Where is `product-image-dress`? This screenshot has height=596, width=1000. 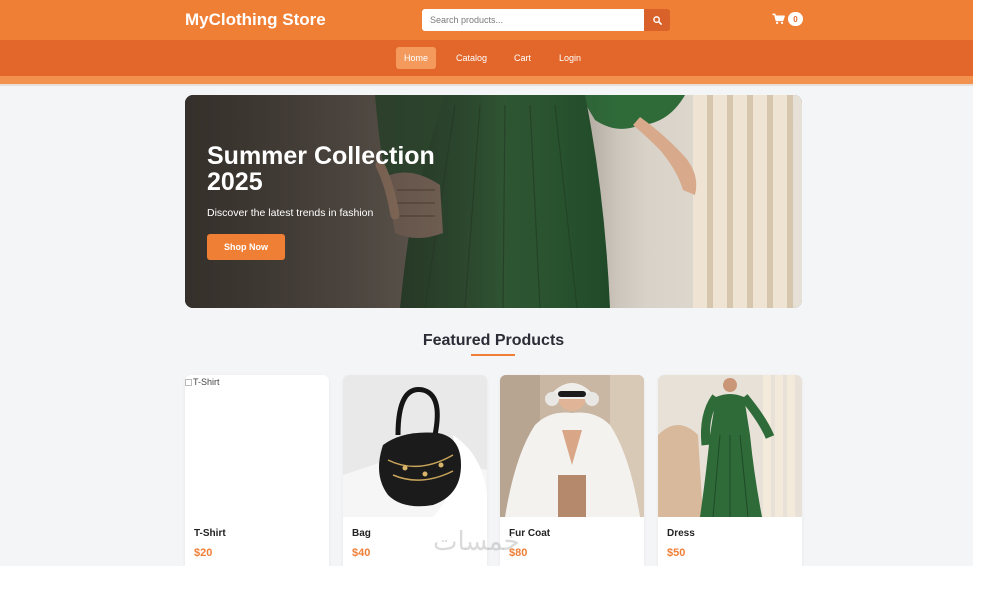 product-image-dress is located at coordinates (730, 446).